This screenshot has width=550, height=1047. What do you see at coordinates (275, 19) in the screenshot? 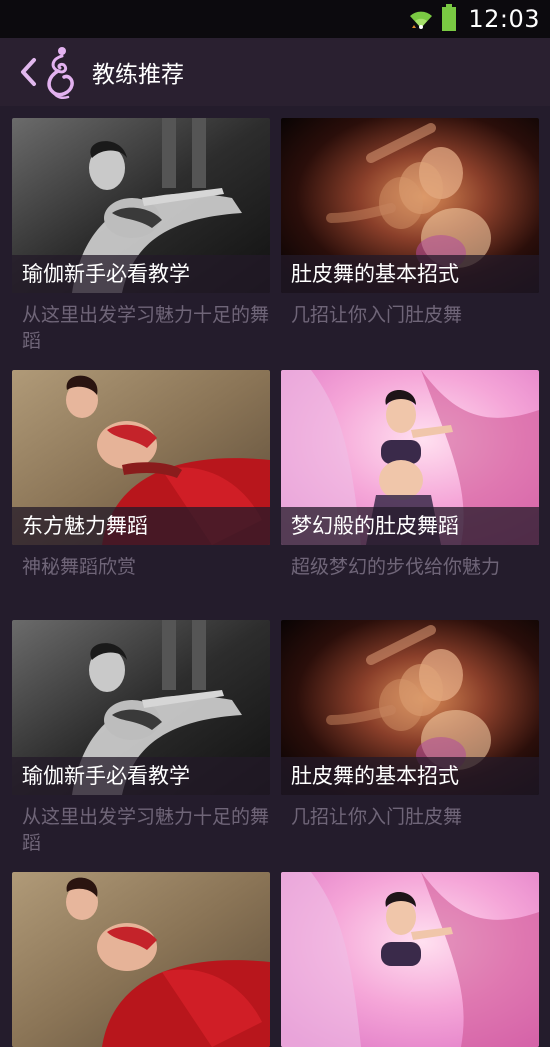
I see `status-bar: 12:03` at bounding box center [275, 19].